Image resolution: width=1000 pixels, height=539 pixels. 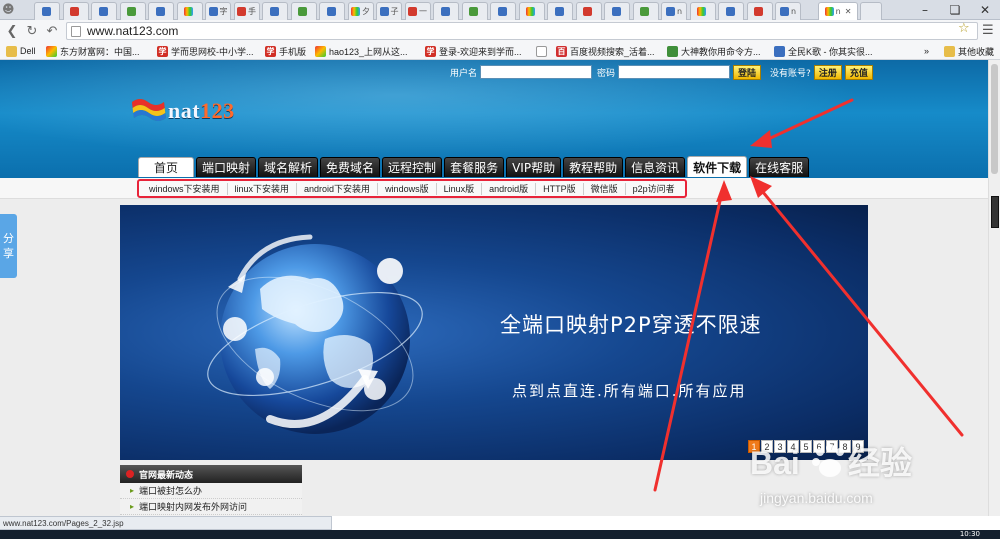 What do you see at coordinates (389, 11) in the screenshot?
I see `browser-tab: 子` at bounding box center [389, 11].